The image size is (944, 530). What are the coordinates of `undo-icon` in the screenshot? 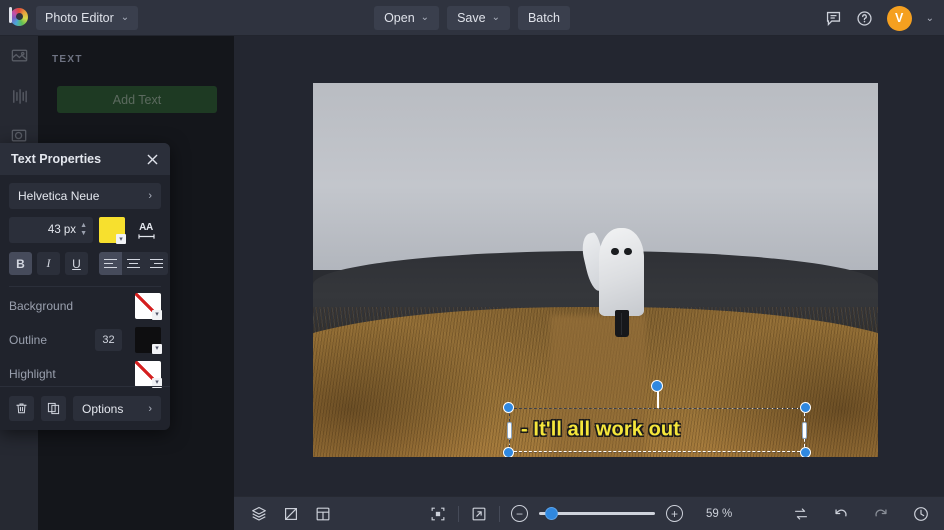 It's located at (841, 514).